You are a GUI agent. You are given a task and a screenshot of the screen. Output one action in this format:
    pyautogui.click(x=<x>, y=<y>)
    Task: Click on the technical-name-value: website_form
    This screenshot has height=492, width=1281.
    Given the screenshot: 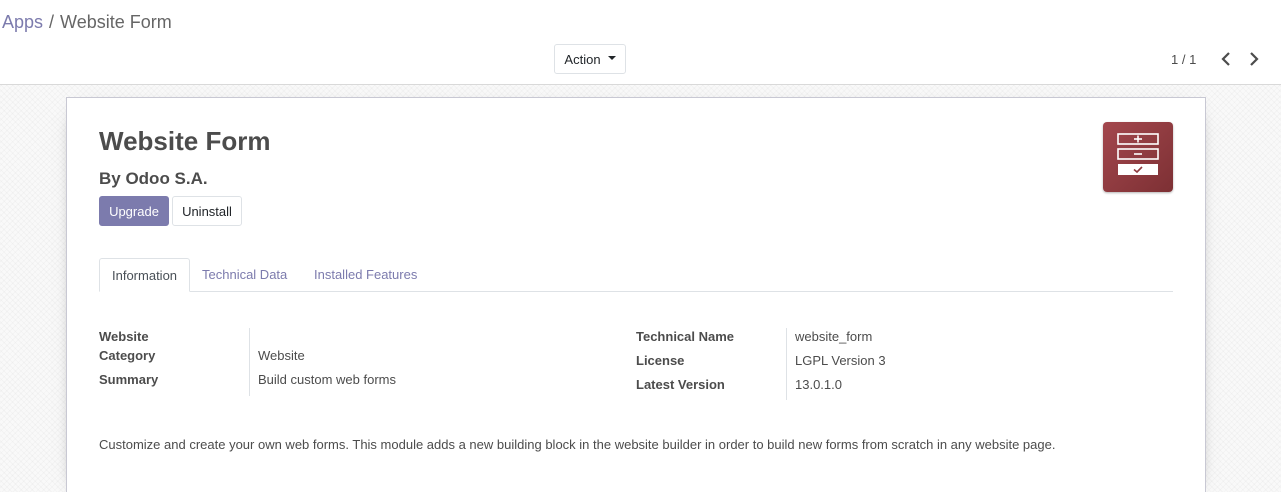 What is the action you would take?
    pyautogui.click(x=834, y=336)
    